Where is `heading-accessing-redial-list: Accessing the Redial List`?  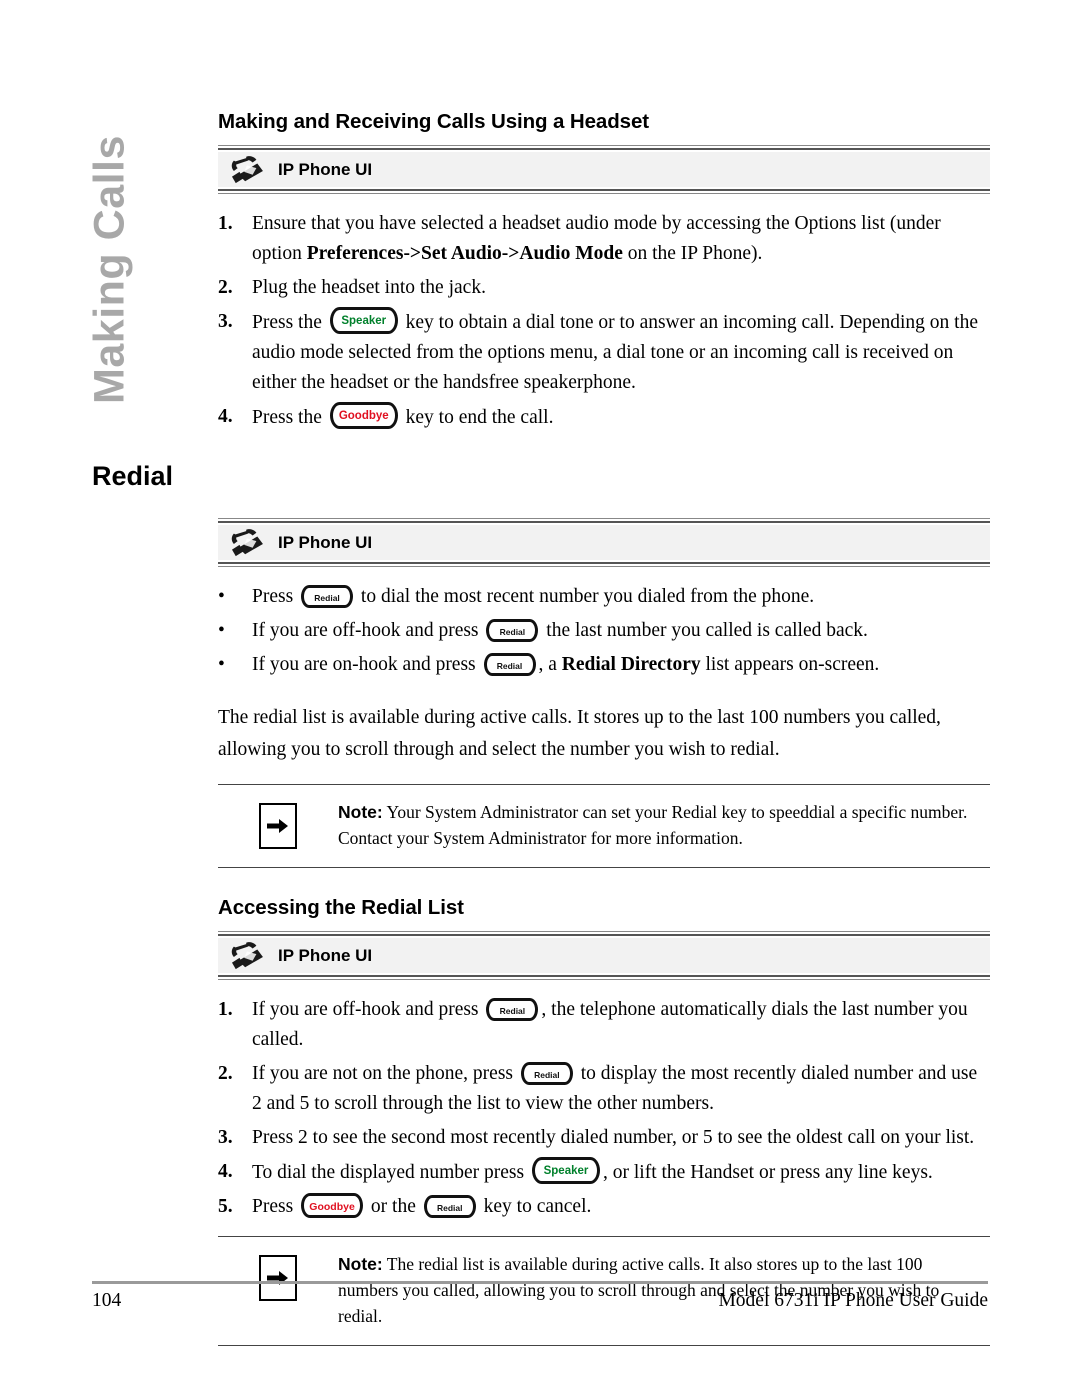
heading-accessing-redial-list: Accessing the Redial List is located at coordinates (341, 907).